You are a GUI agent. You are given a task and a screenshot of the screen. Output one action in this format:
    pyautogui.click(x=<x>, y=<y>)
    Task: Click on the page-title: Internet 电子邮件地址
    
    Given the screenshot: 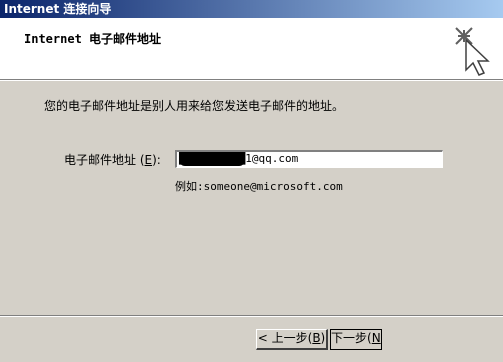 What is the action you would take?
    pyautogui.click(x=93, y=39)
    